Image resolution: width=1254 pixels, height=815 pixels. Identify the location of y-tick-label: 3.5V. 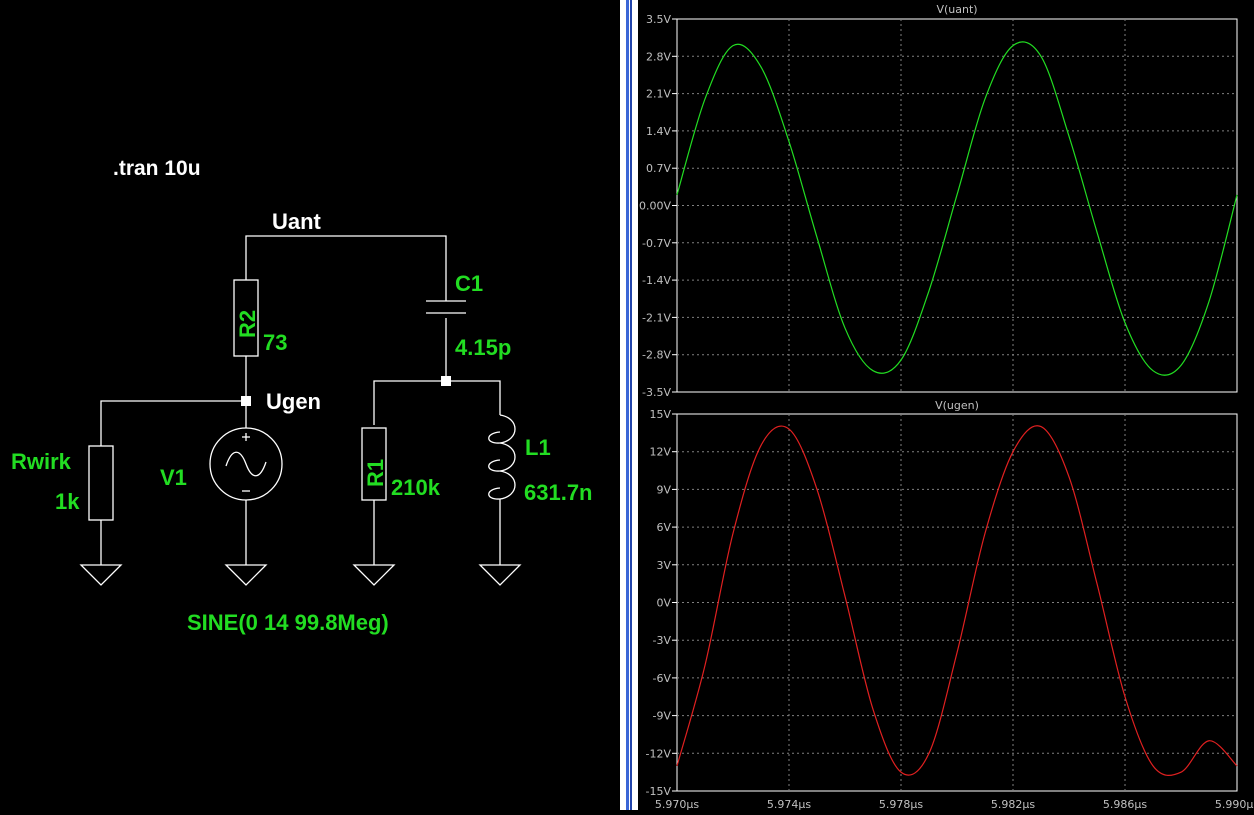
(658, 19).